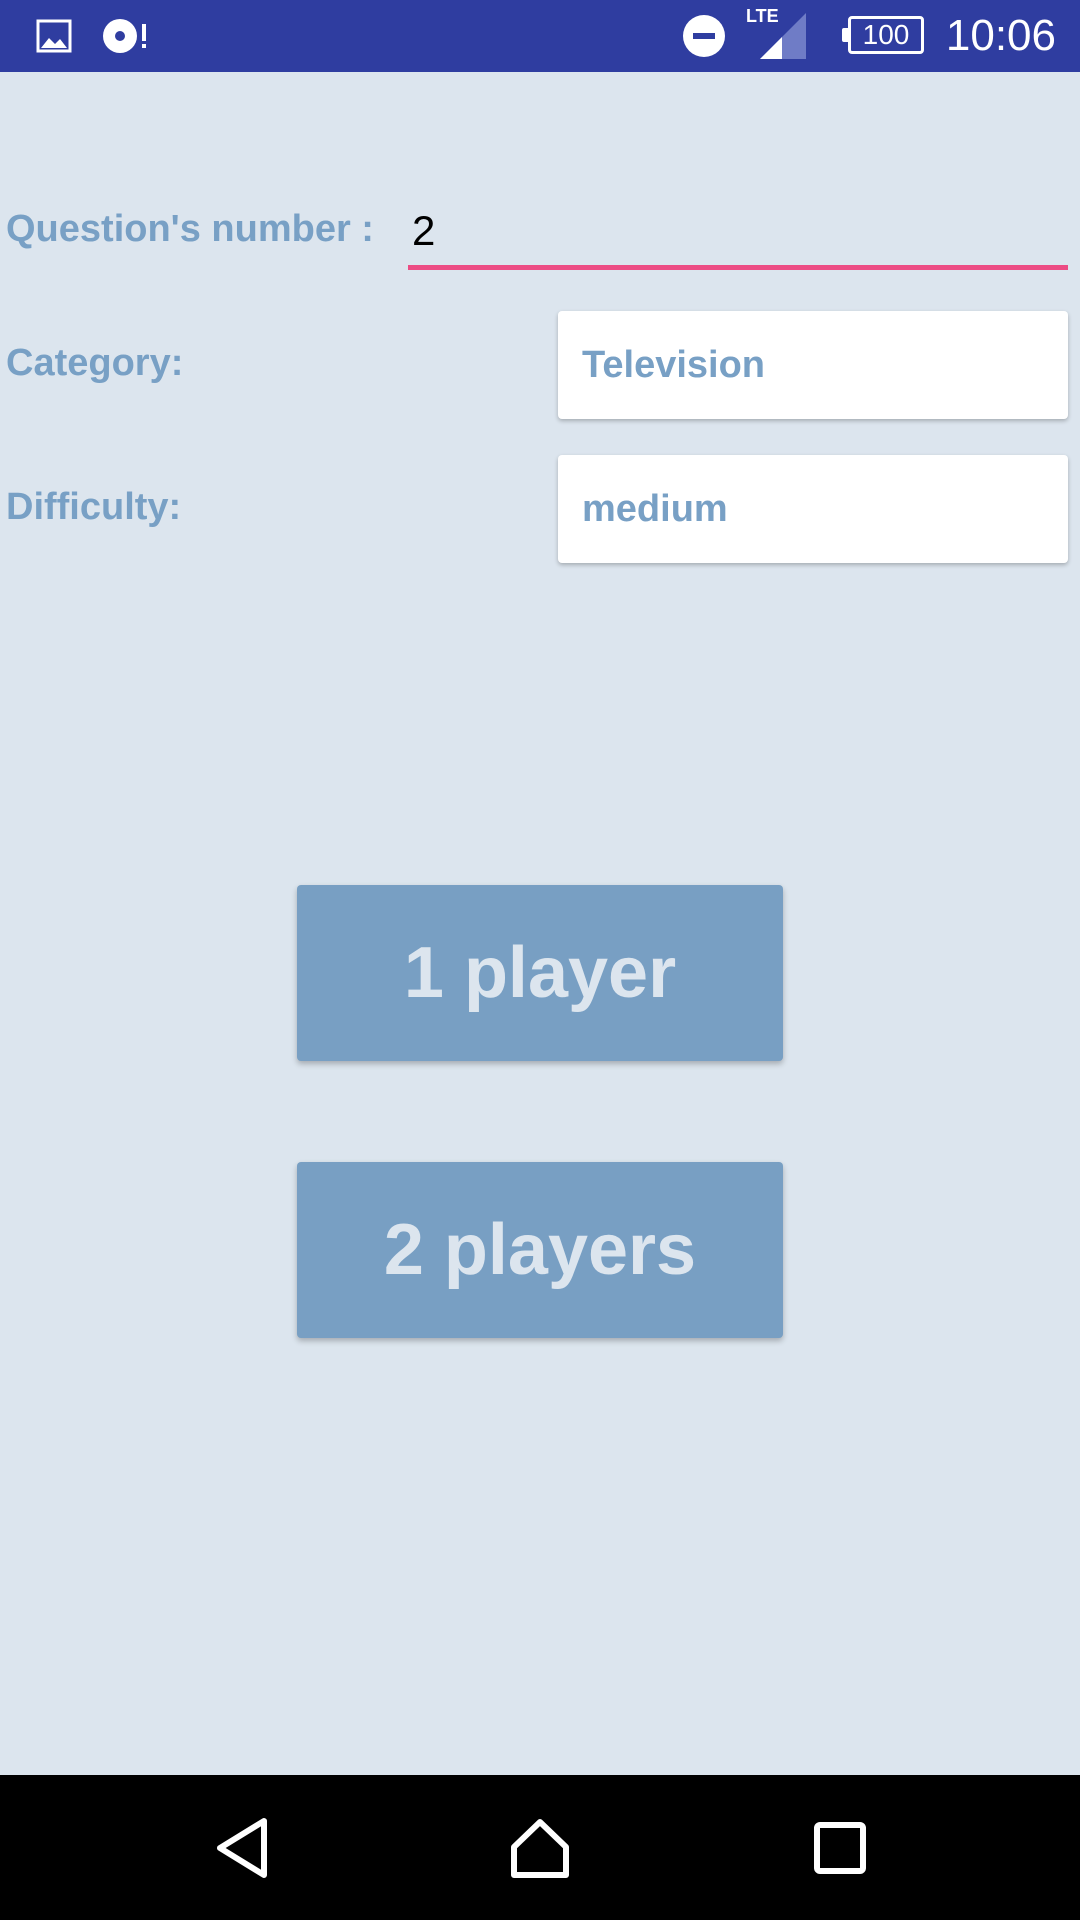  I want to click on difficulty-select: medium, so click(813, 509).